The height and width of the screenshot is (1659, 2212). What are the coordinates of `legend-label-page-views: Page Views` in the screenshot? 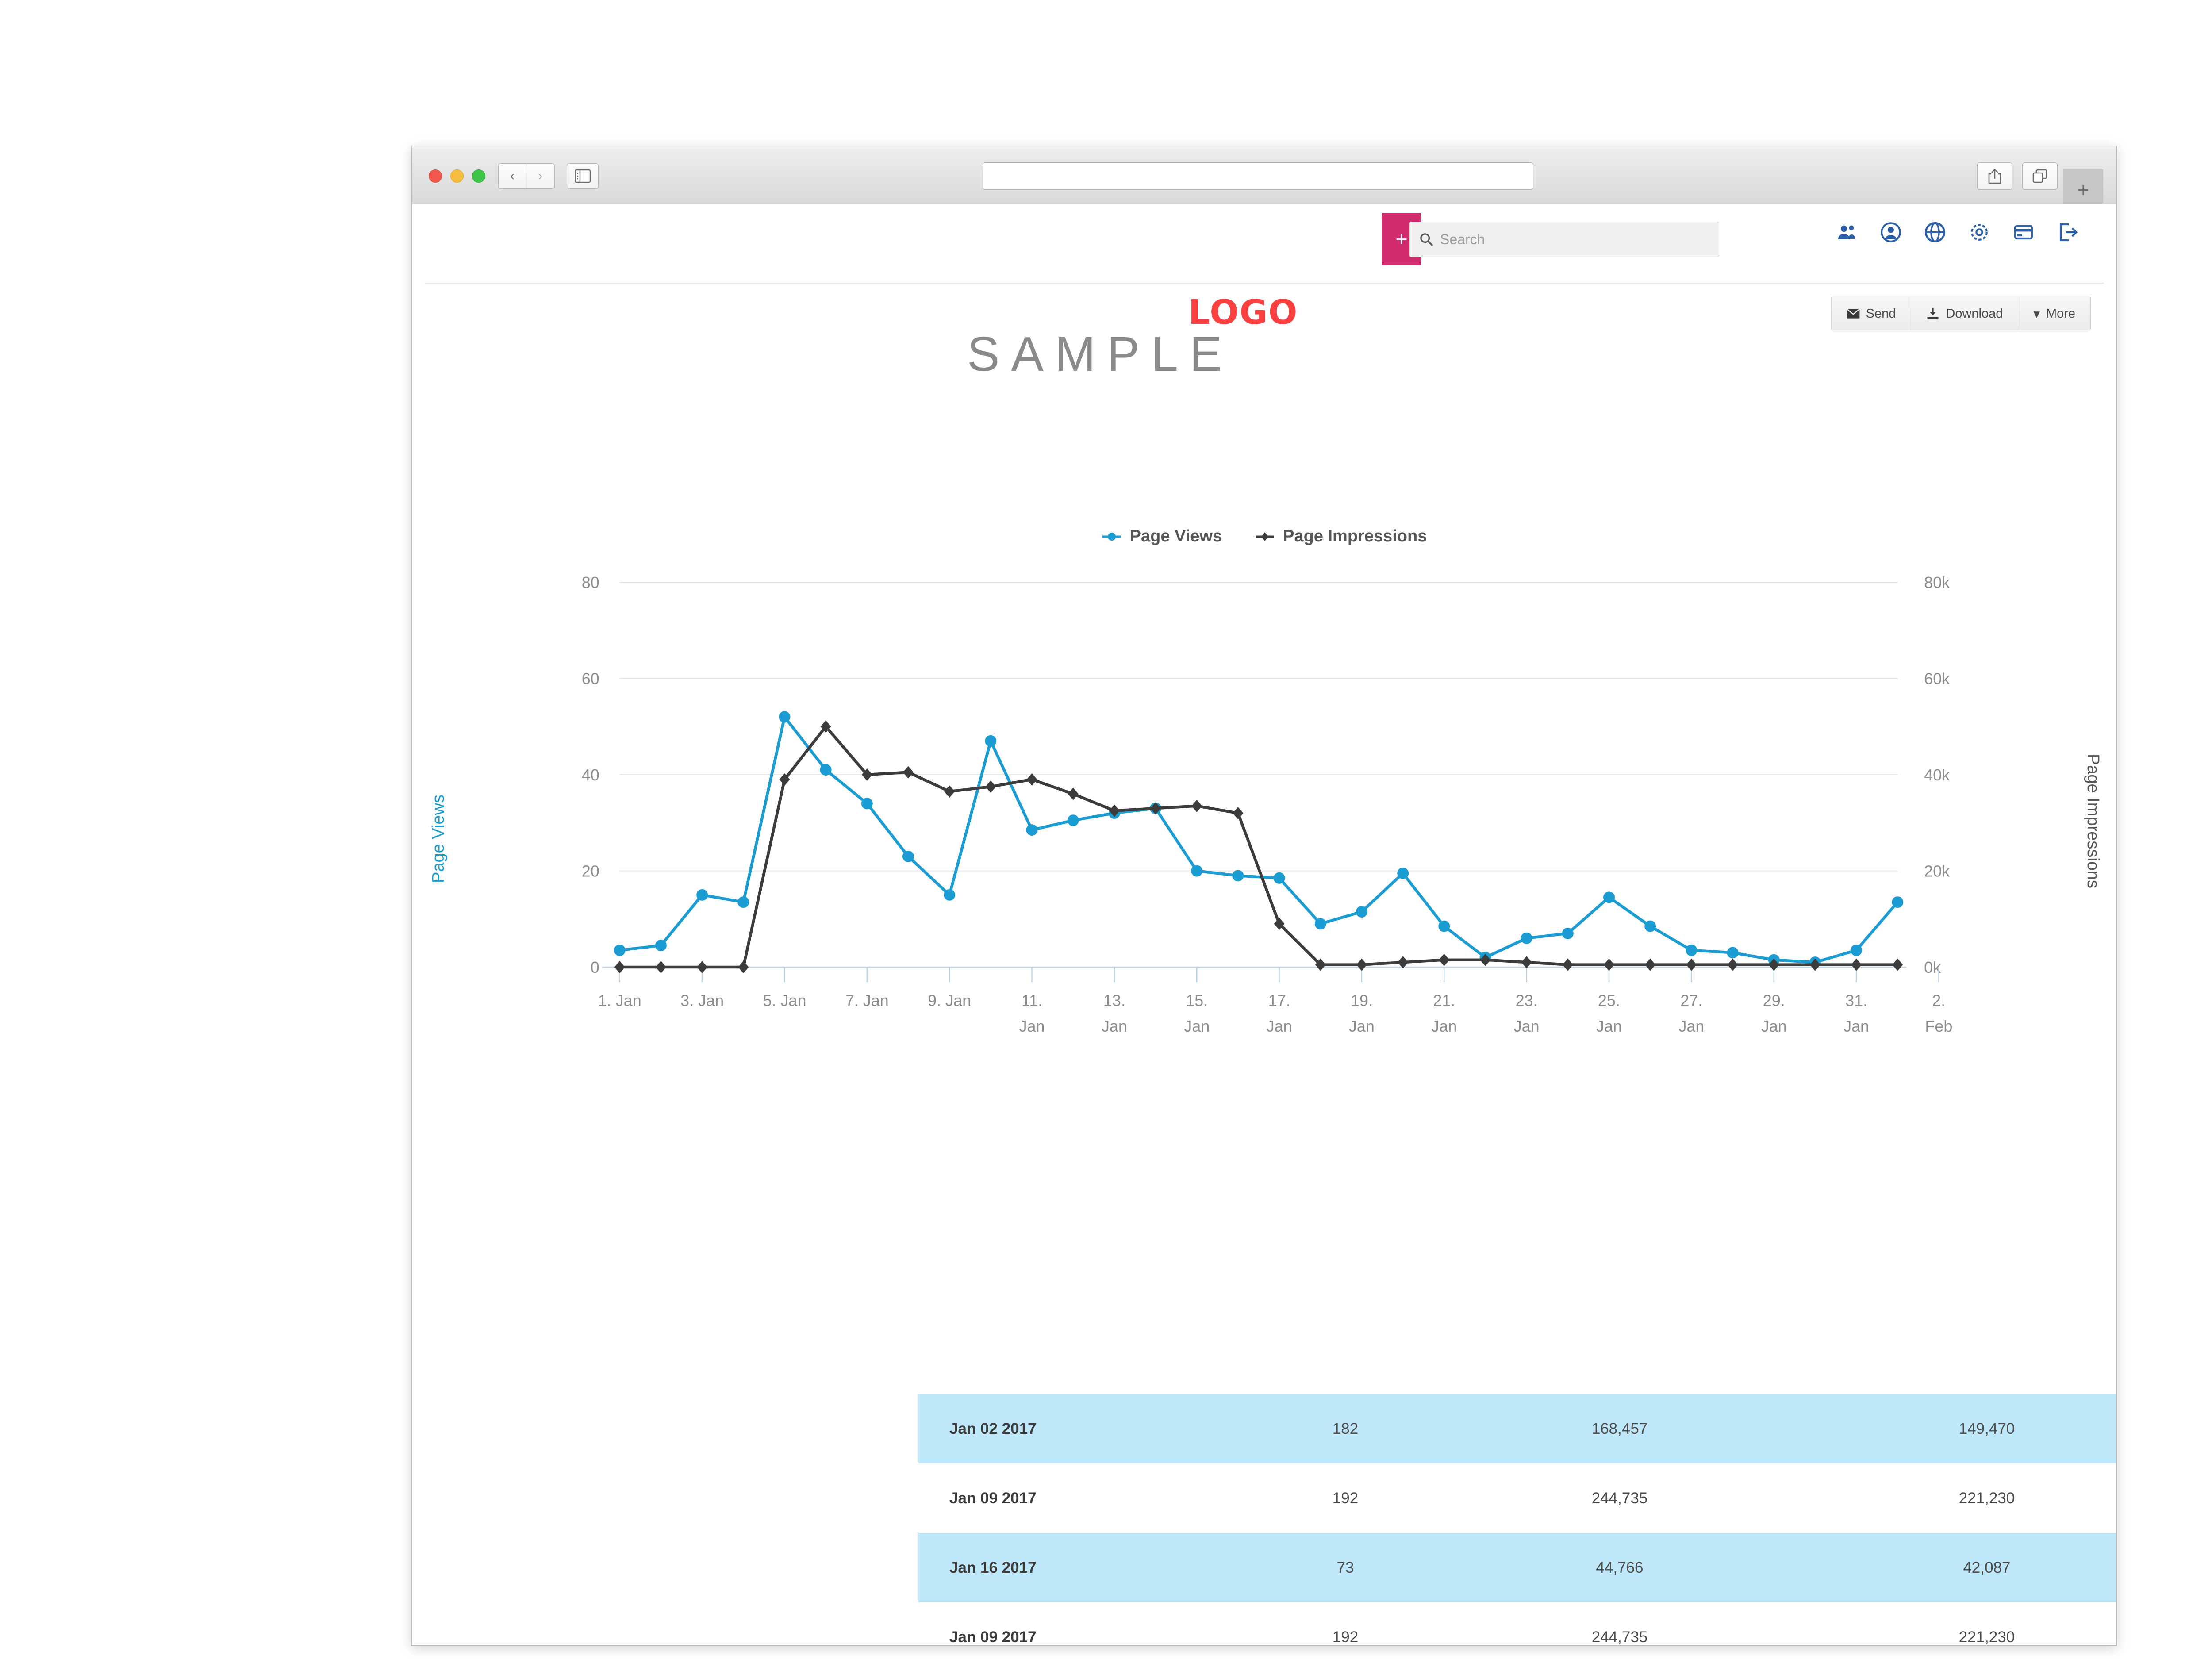 It's located at (1176, 536).